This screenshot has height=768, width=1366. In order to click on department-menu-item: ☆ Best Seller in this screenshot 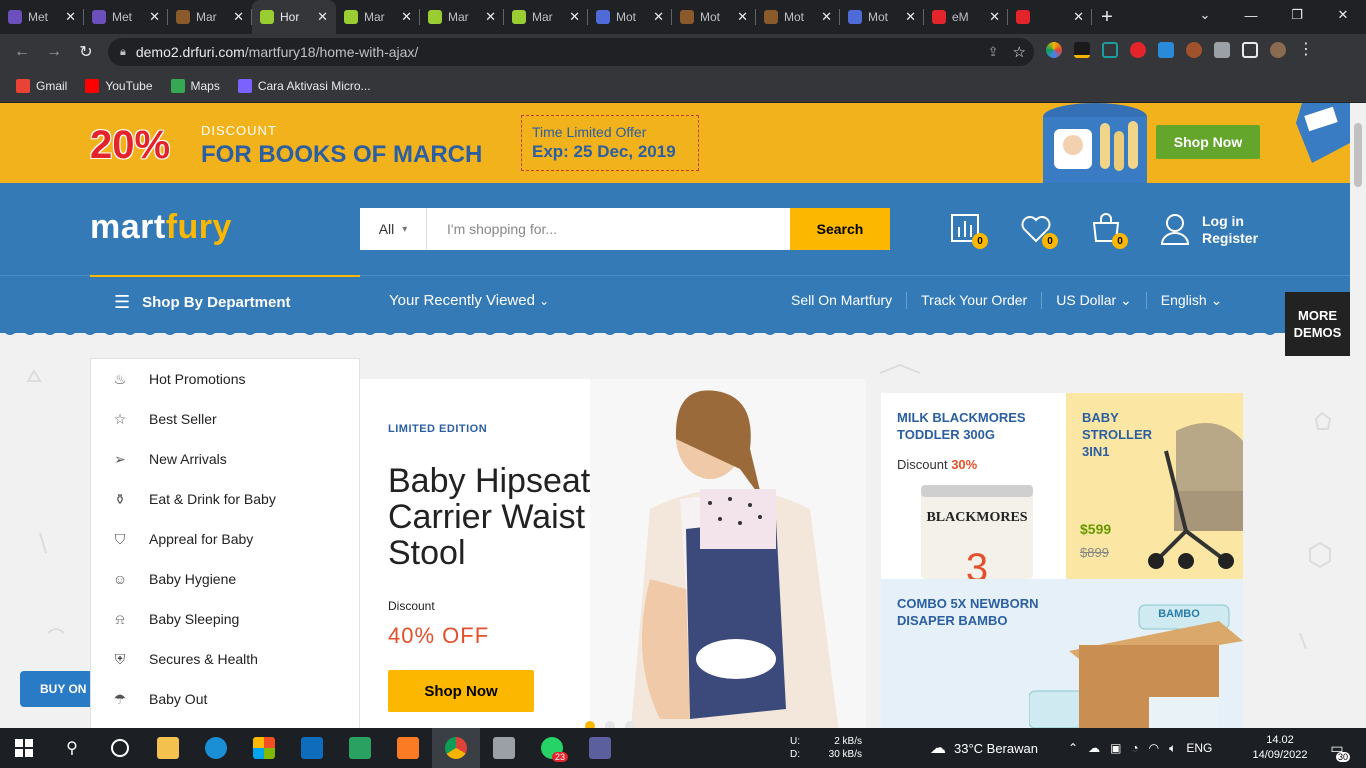, I will do `click(225, 419)`.